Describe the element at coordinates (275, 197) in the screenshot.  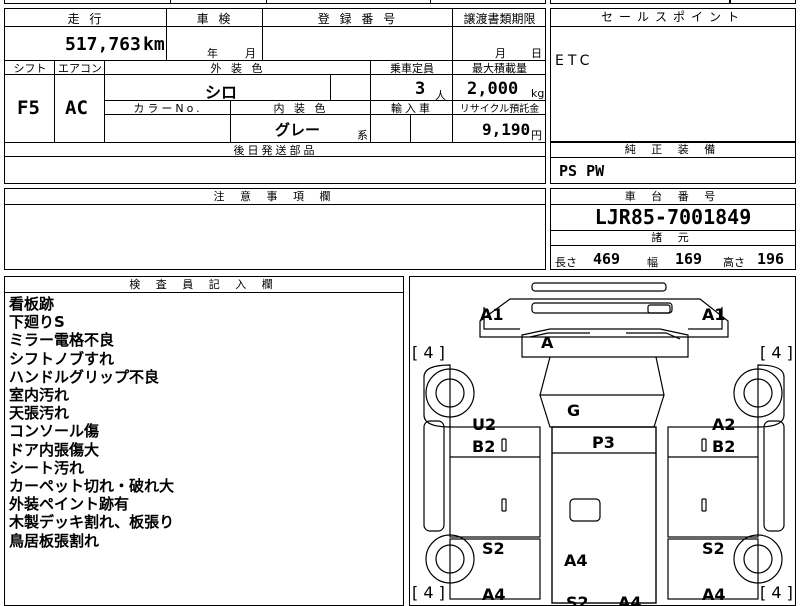
I see `notes-label: 注 意 事 項 欄` at that location.